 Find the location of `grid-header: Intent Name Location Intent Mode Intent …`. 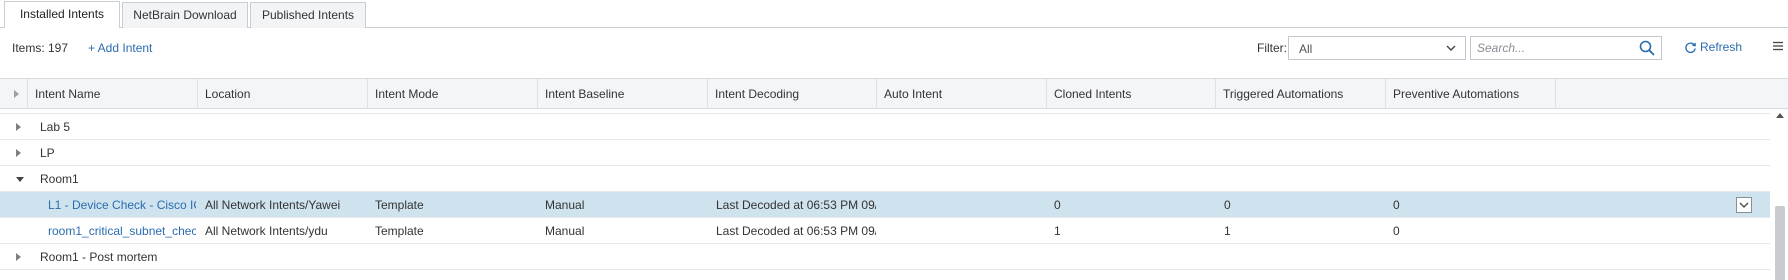

grid-header: Intent Name Location Intent Mode Intent … is located at coordinates (894, 94).